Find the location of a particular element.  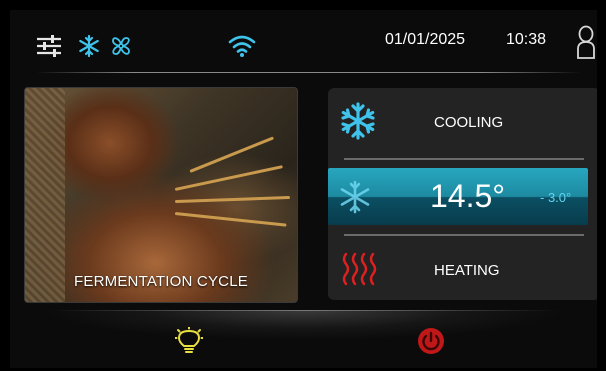

temperature-differential: - 3.0° is located at coordinates (556, 197).